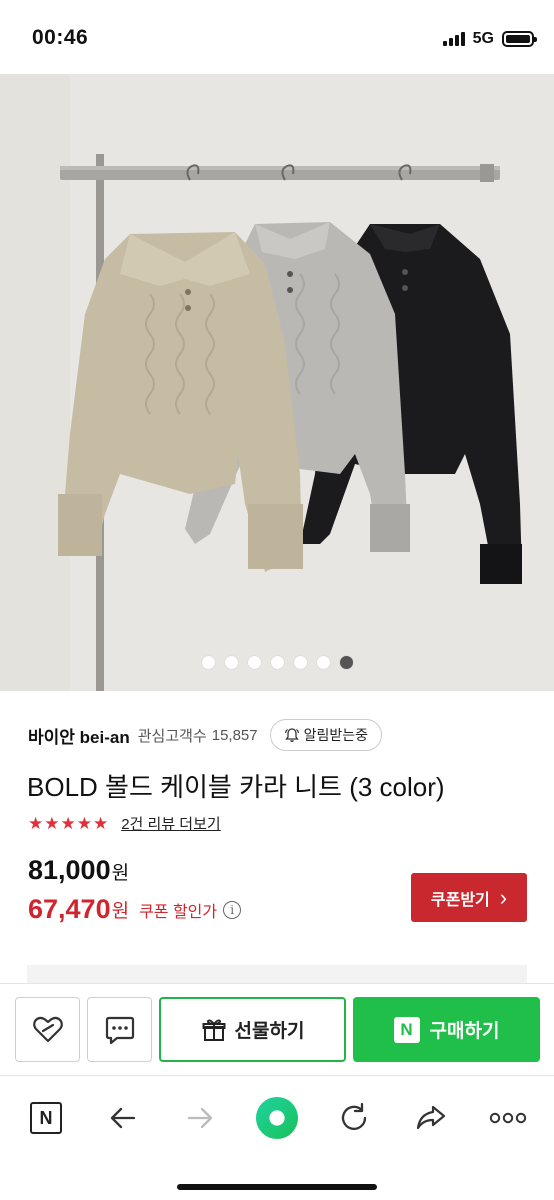  I want to click on back-arrow-icon, so click(123, 1118).